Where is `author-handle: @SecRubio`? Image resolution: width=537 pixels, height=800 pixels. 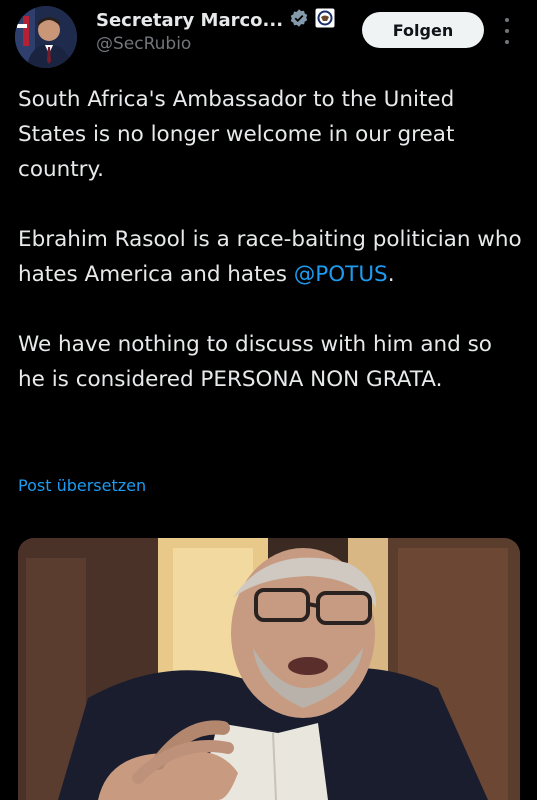 author-handle: @SecRubio is located at coordinates (143, 44).